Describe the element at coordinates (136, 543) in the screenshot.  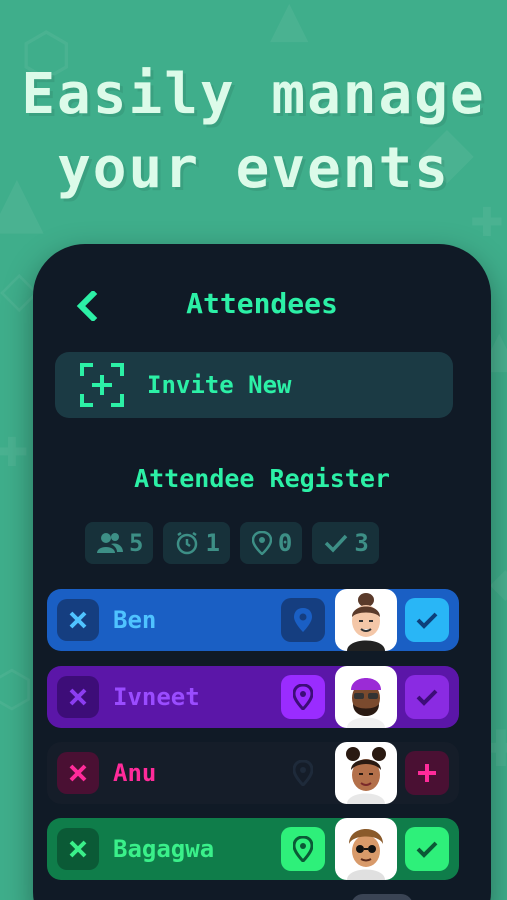
I see `stat-value: 5` at that location.